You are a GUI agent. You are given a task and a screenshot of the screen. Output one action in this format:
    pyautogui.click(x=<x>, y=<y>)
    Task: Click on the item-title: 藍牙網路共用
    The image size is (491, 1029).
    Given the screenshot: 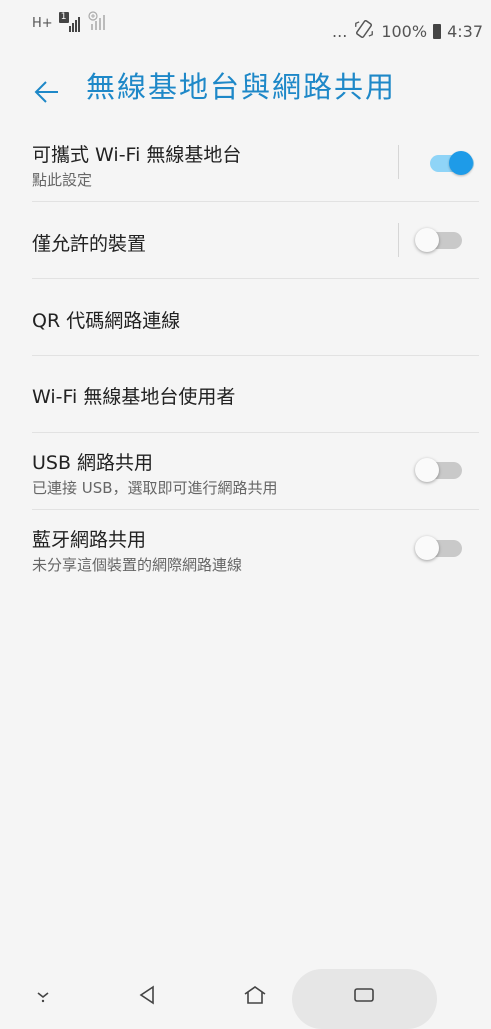 What is the action you would take?
    pyautogui.click(x=89, y=540)
    